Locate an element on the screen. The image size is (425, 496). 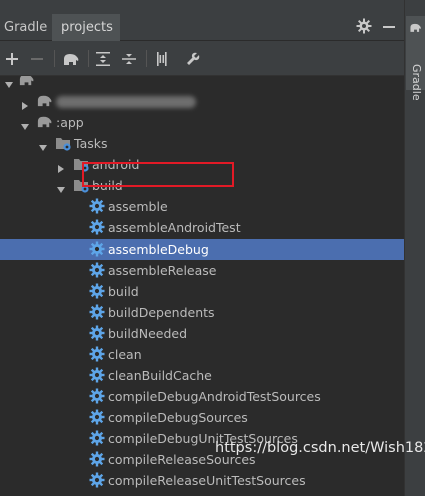
node-label: build is located at coordinates (123, 291).